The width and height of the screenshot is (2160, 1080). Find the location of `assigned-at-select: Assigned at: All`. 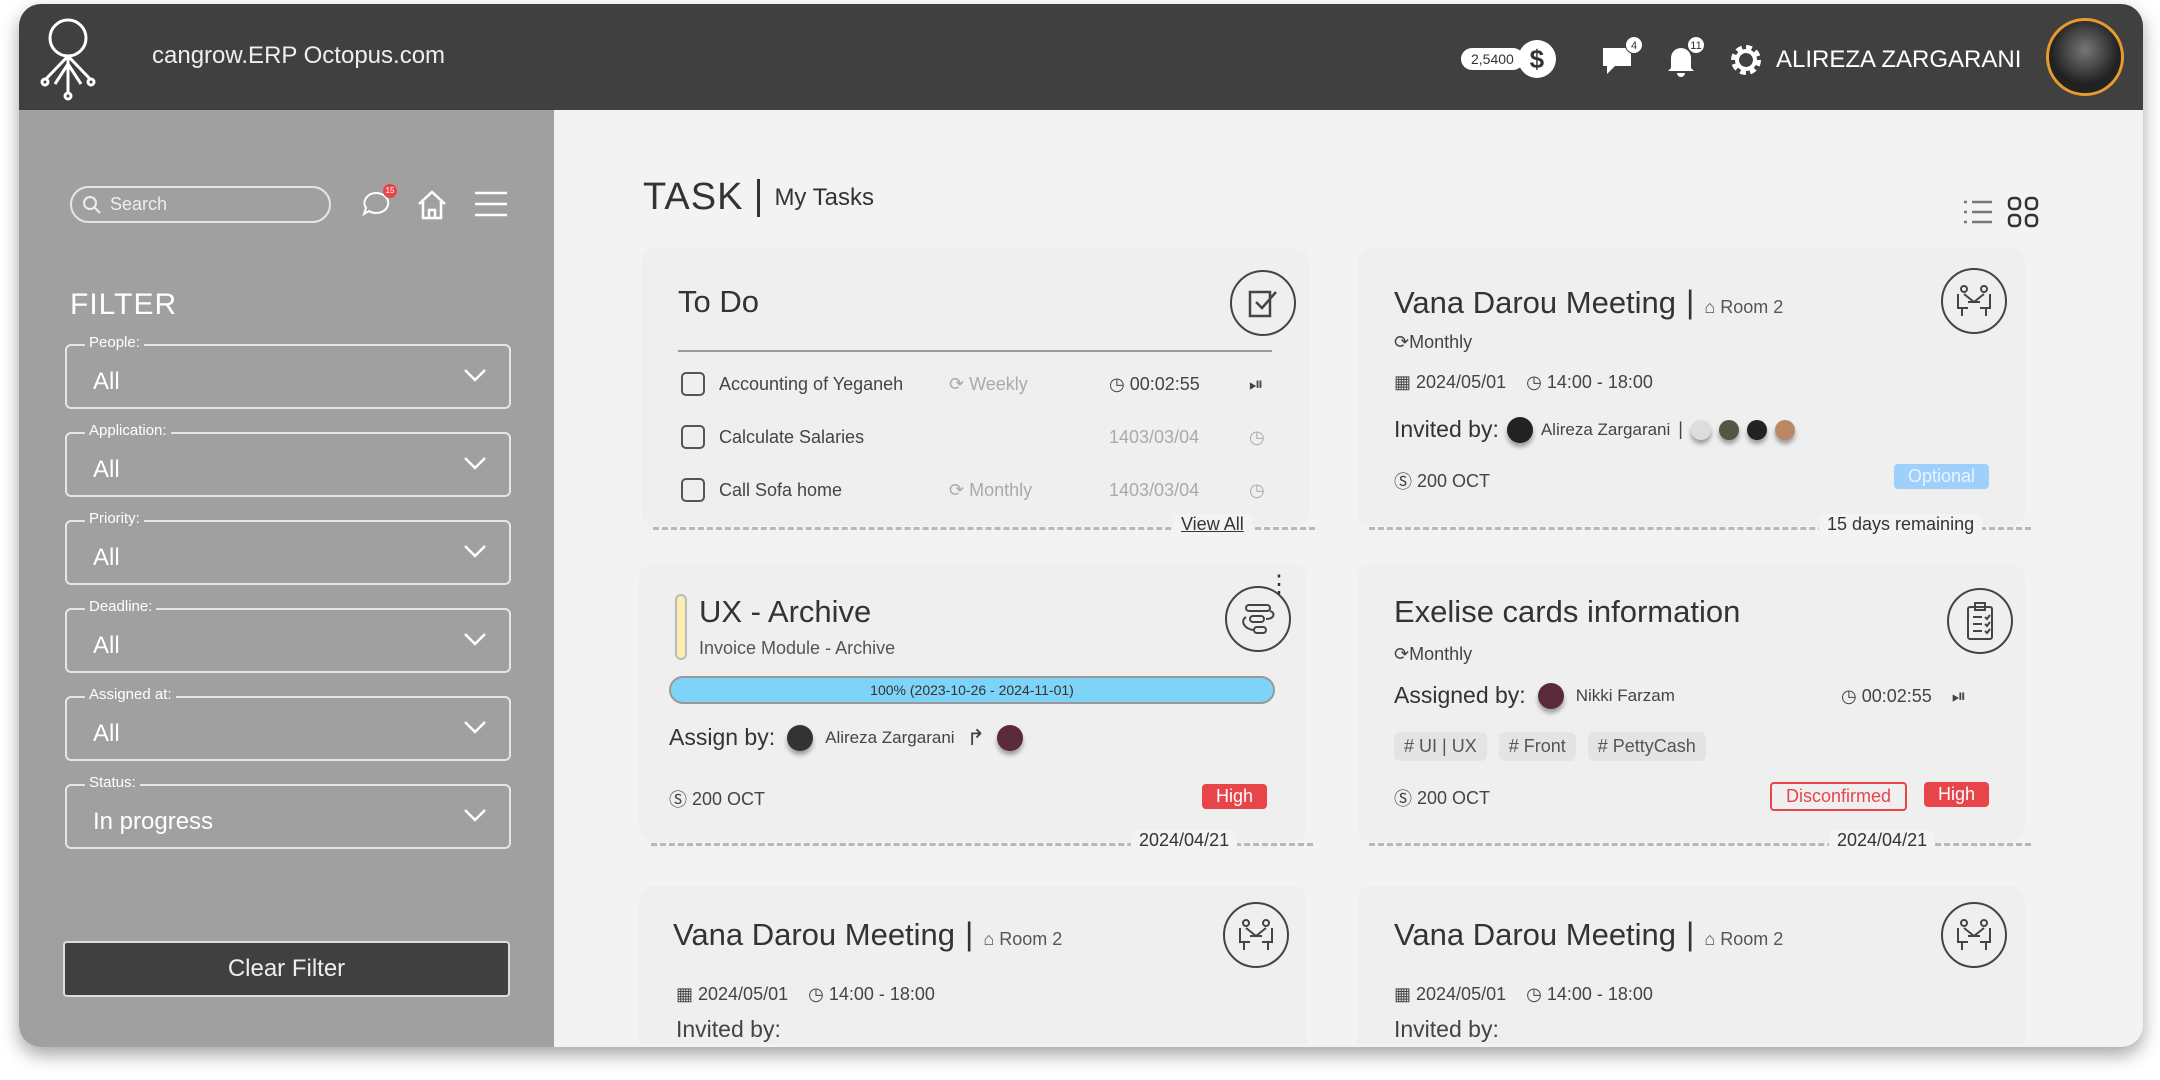

assigned-at-select: Assigned at: All is located at coordinates (288, 723).